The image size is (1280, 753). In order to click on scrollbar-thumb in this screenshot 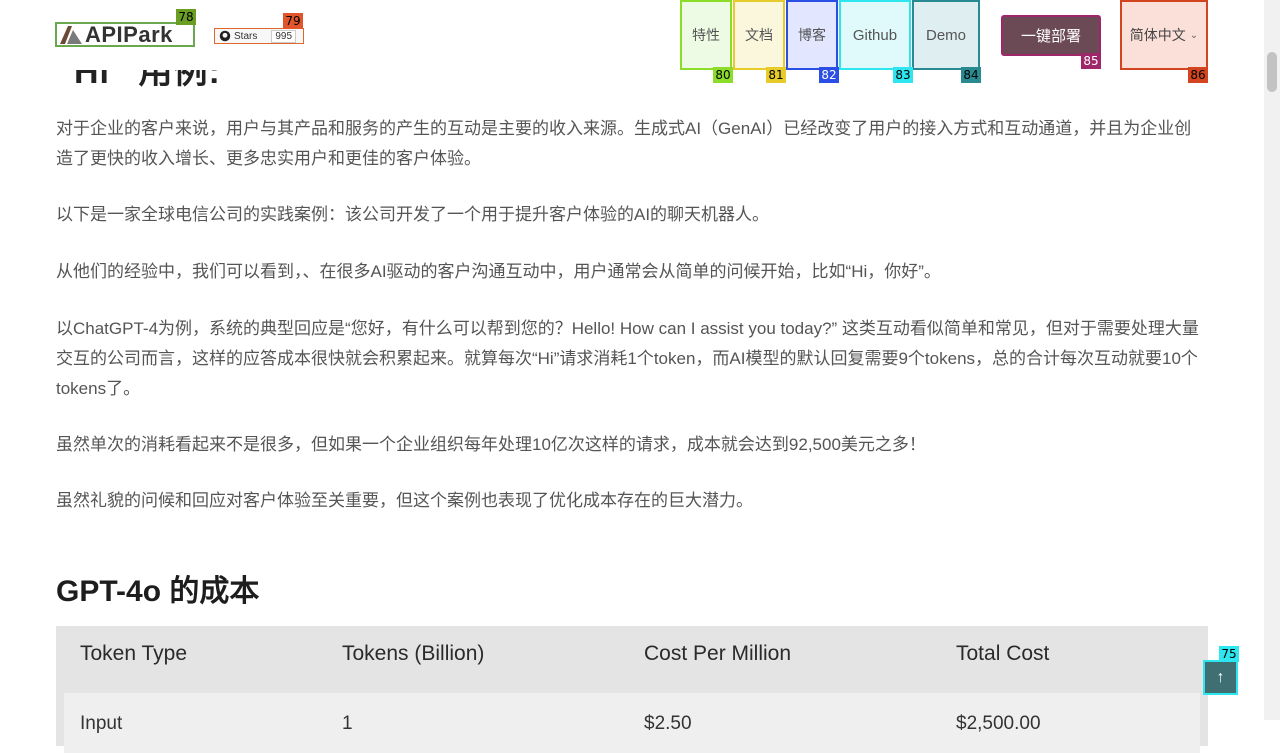, I will do `click(1272, 72)`.